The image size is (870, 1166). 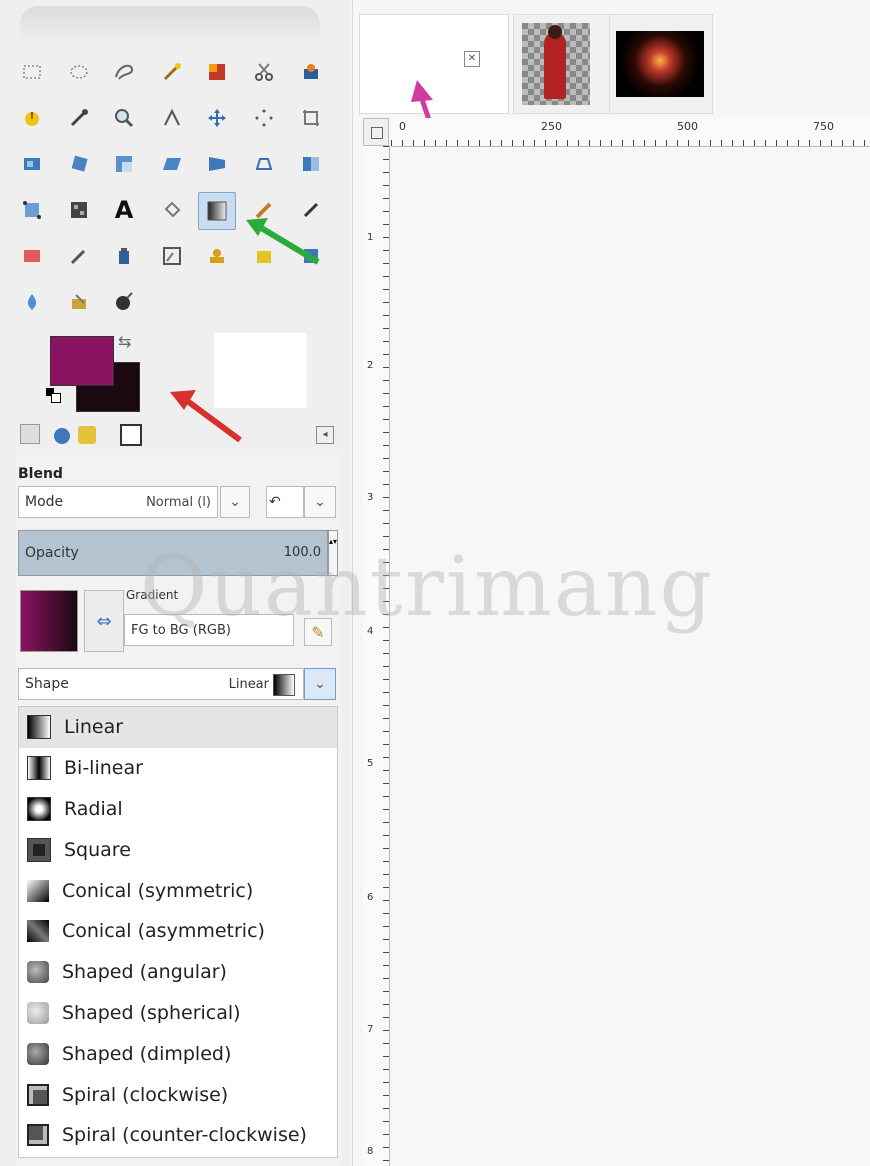 What do you see at coordinates (30, 434) in the screenshot?
I see `tool-options-tab-icon` at bounding box center [30, 434].